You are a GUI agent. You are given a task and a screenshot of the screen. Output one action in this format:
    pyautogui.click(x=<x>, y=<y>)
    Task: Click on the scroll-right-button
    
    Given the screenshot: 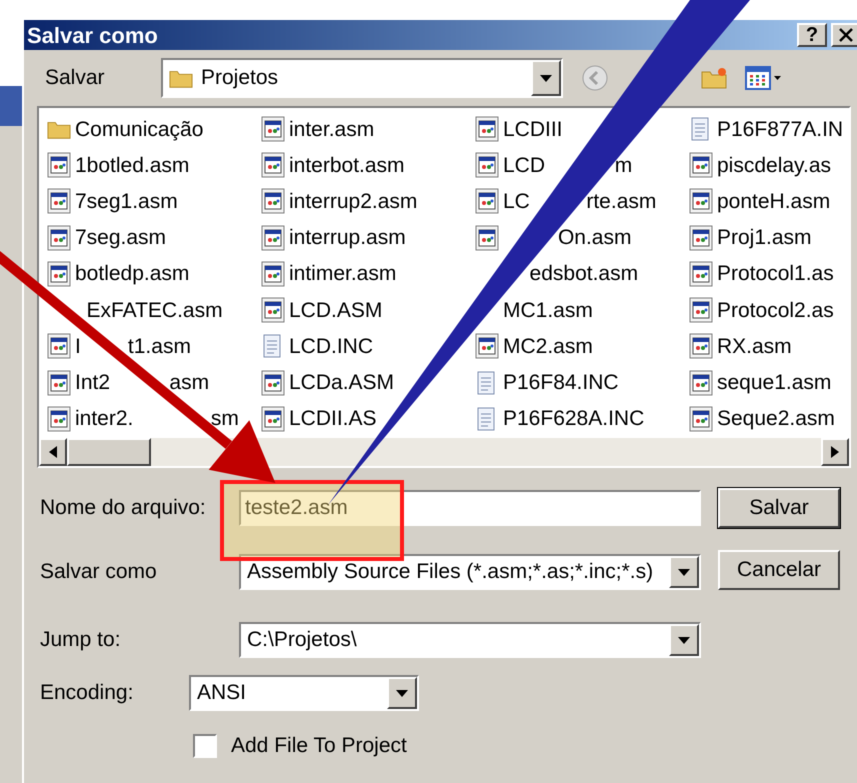 What is the action you would take?
    pyautogui.click(x=835, y=452)
    